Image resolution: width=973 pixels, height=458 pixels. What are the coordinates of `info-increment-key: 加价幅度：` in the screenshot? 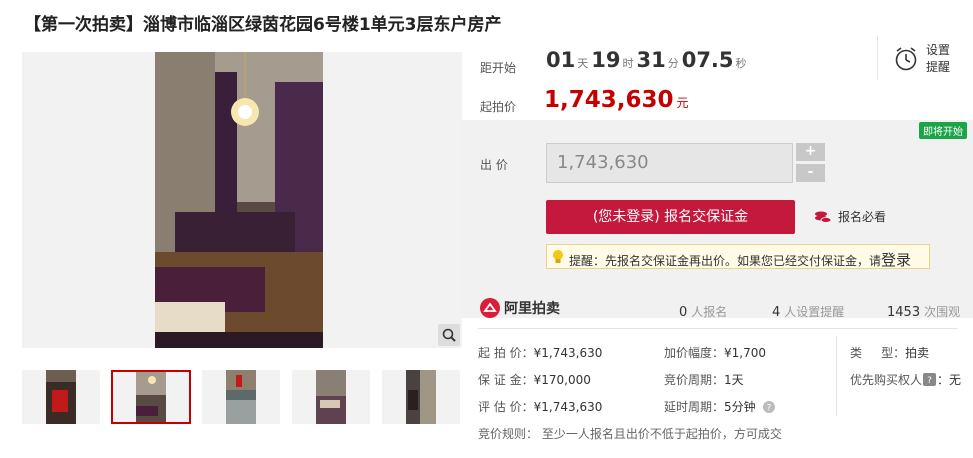 It's located at (694, 353).